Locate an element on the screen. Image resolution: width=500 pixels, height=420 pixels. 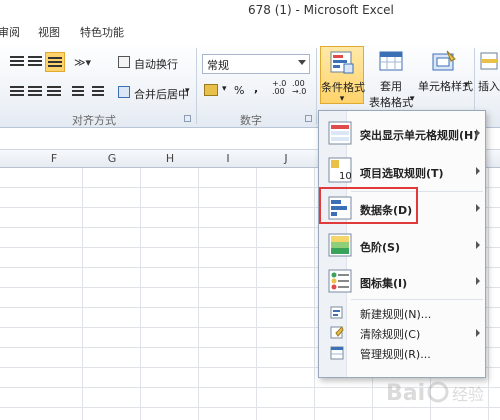
menu-item-label: 清除规则(C) is located at coordinates (390, 334).